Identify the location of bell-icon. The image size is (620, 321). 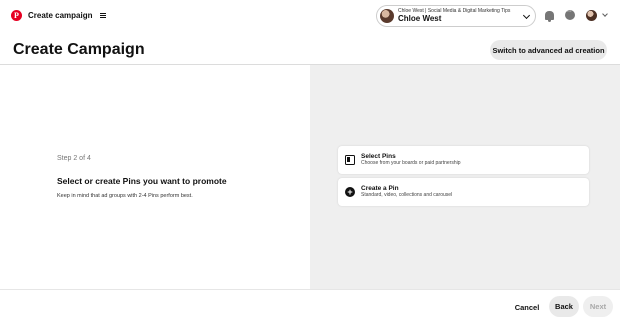
(549, 16).